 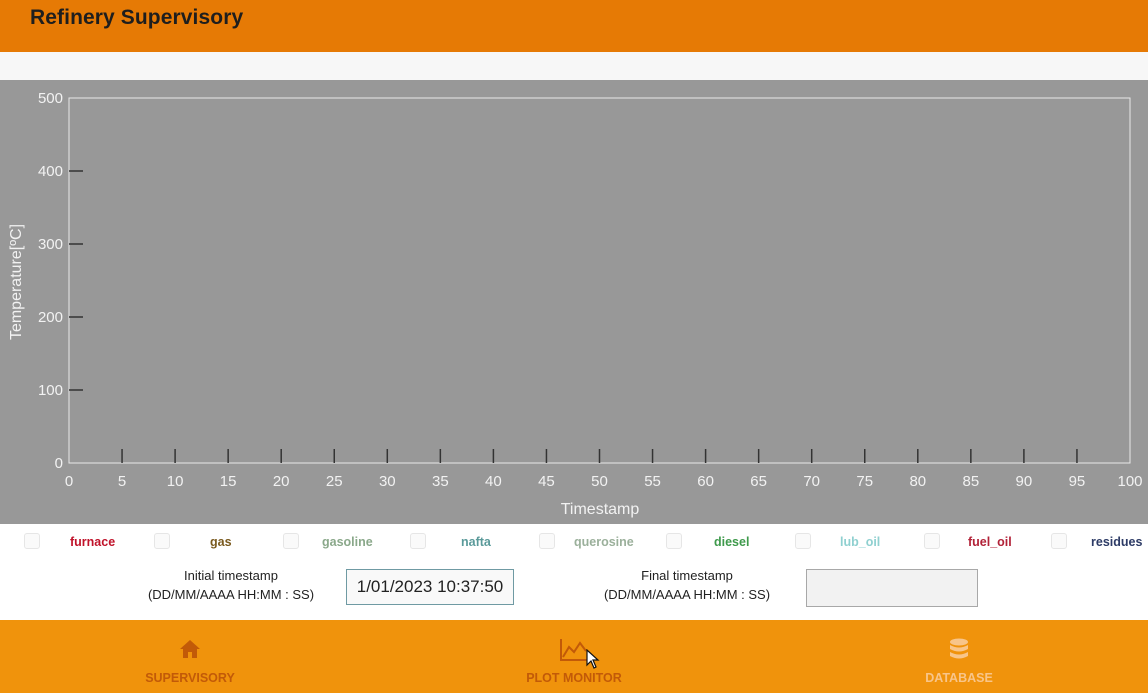 What do you see at coordinates (547, 541) in the screenshot?
I see `legend-toggle-querosine` at bounding box center [547, 541].